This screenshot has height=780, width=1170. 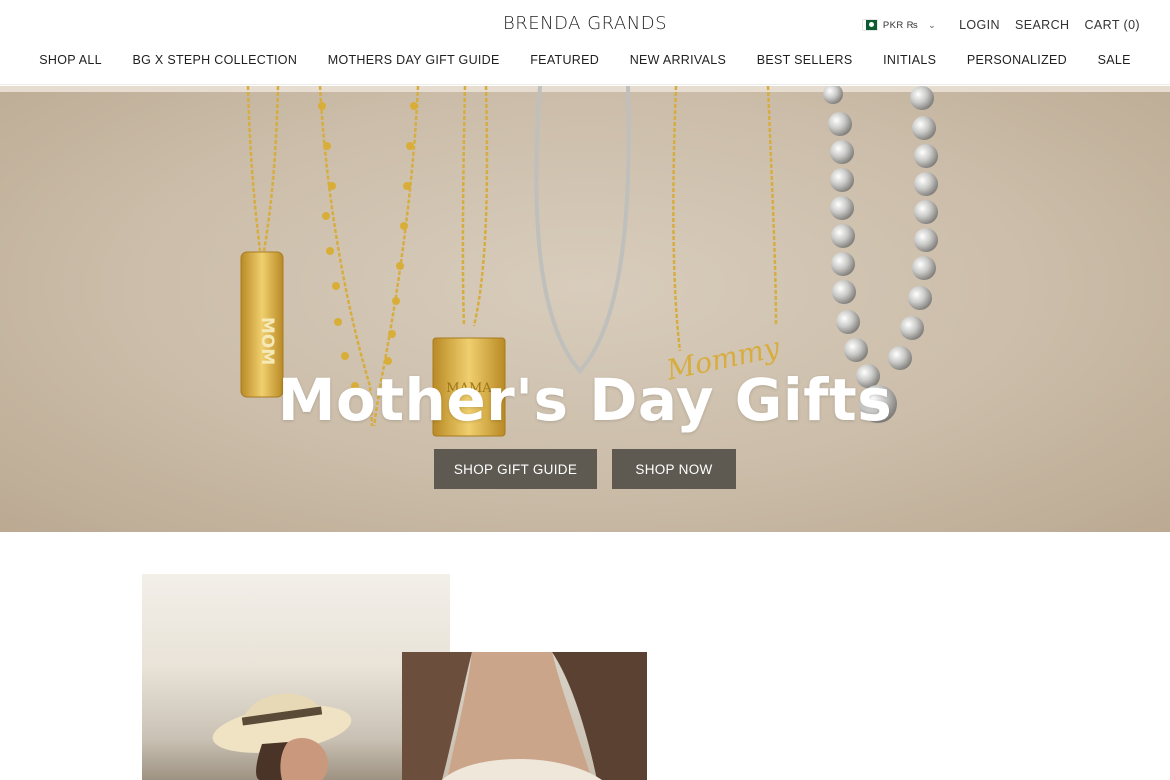 What do you see at coordinates (979, 25) in the screenshot?
I see `login-link: LOGIN` at bounding box center [979, 25].